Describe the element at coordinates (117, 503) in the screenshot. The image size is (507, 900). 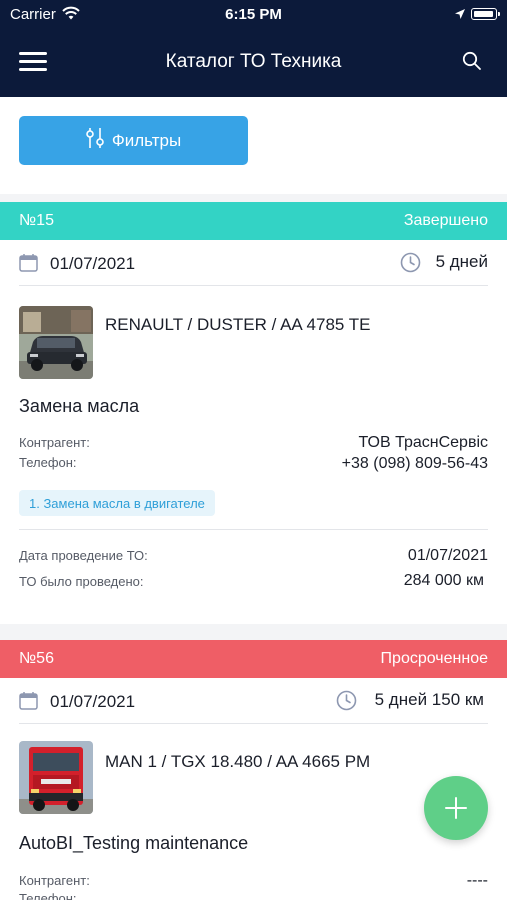
I see `service-tag: 1. Замена масла в двигателе` at that location.